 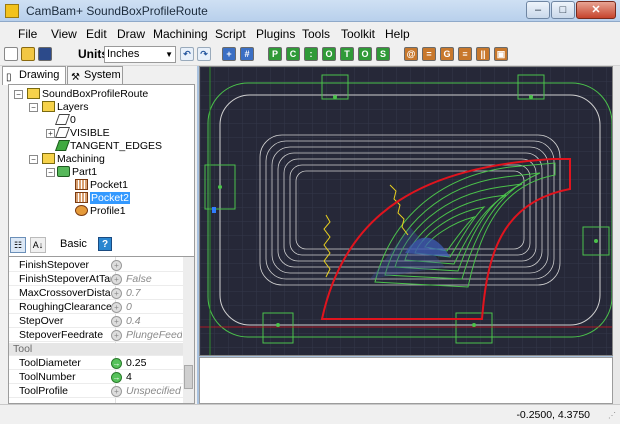 I want to click on menu-plugins: Plugins, so click(x=275, y=34).